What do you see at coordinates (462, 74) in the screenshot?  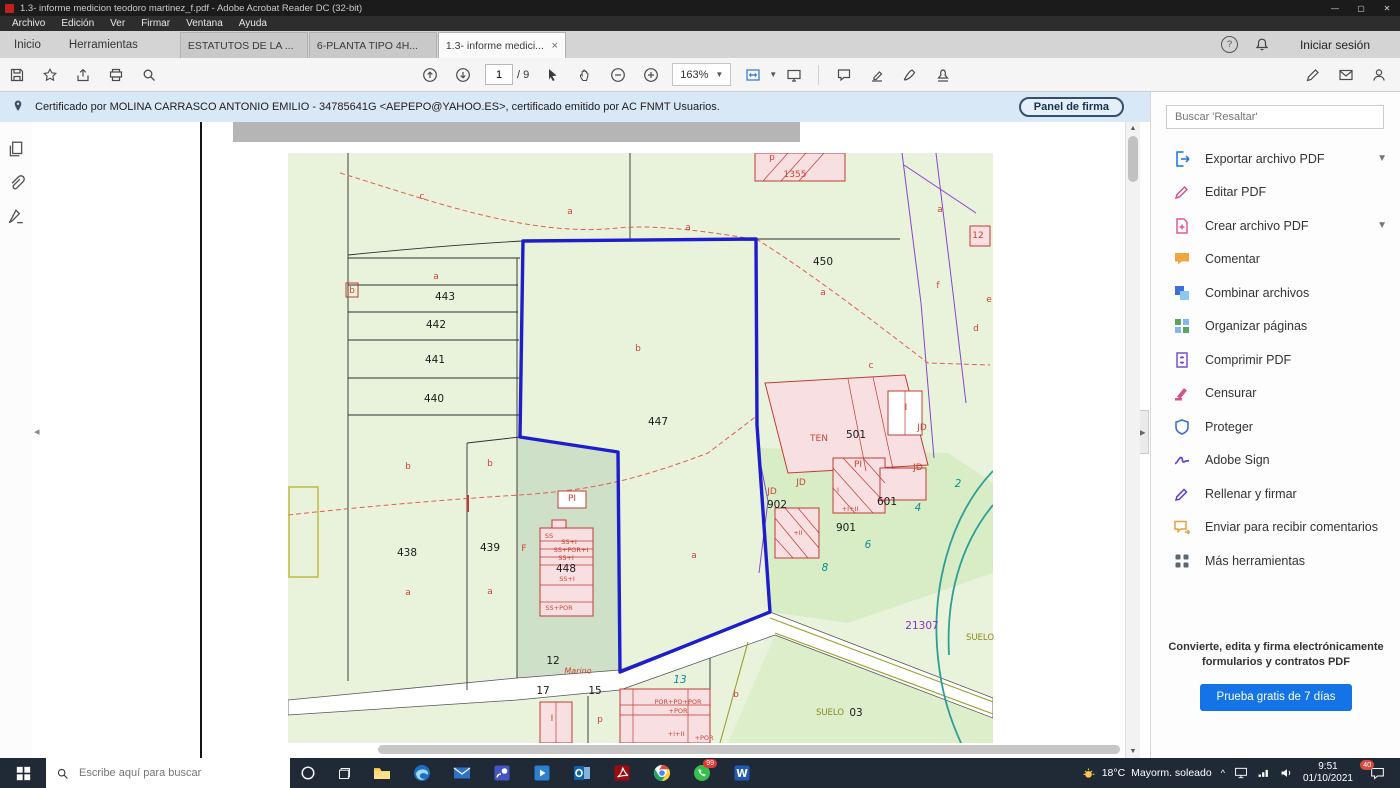 I see `next-page-icon` at bounding box center [462, 74].